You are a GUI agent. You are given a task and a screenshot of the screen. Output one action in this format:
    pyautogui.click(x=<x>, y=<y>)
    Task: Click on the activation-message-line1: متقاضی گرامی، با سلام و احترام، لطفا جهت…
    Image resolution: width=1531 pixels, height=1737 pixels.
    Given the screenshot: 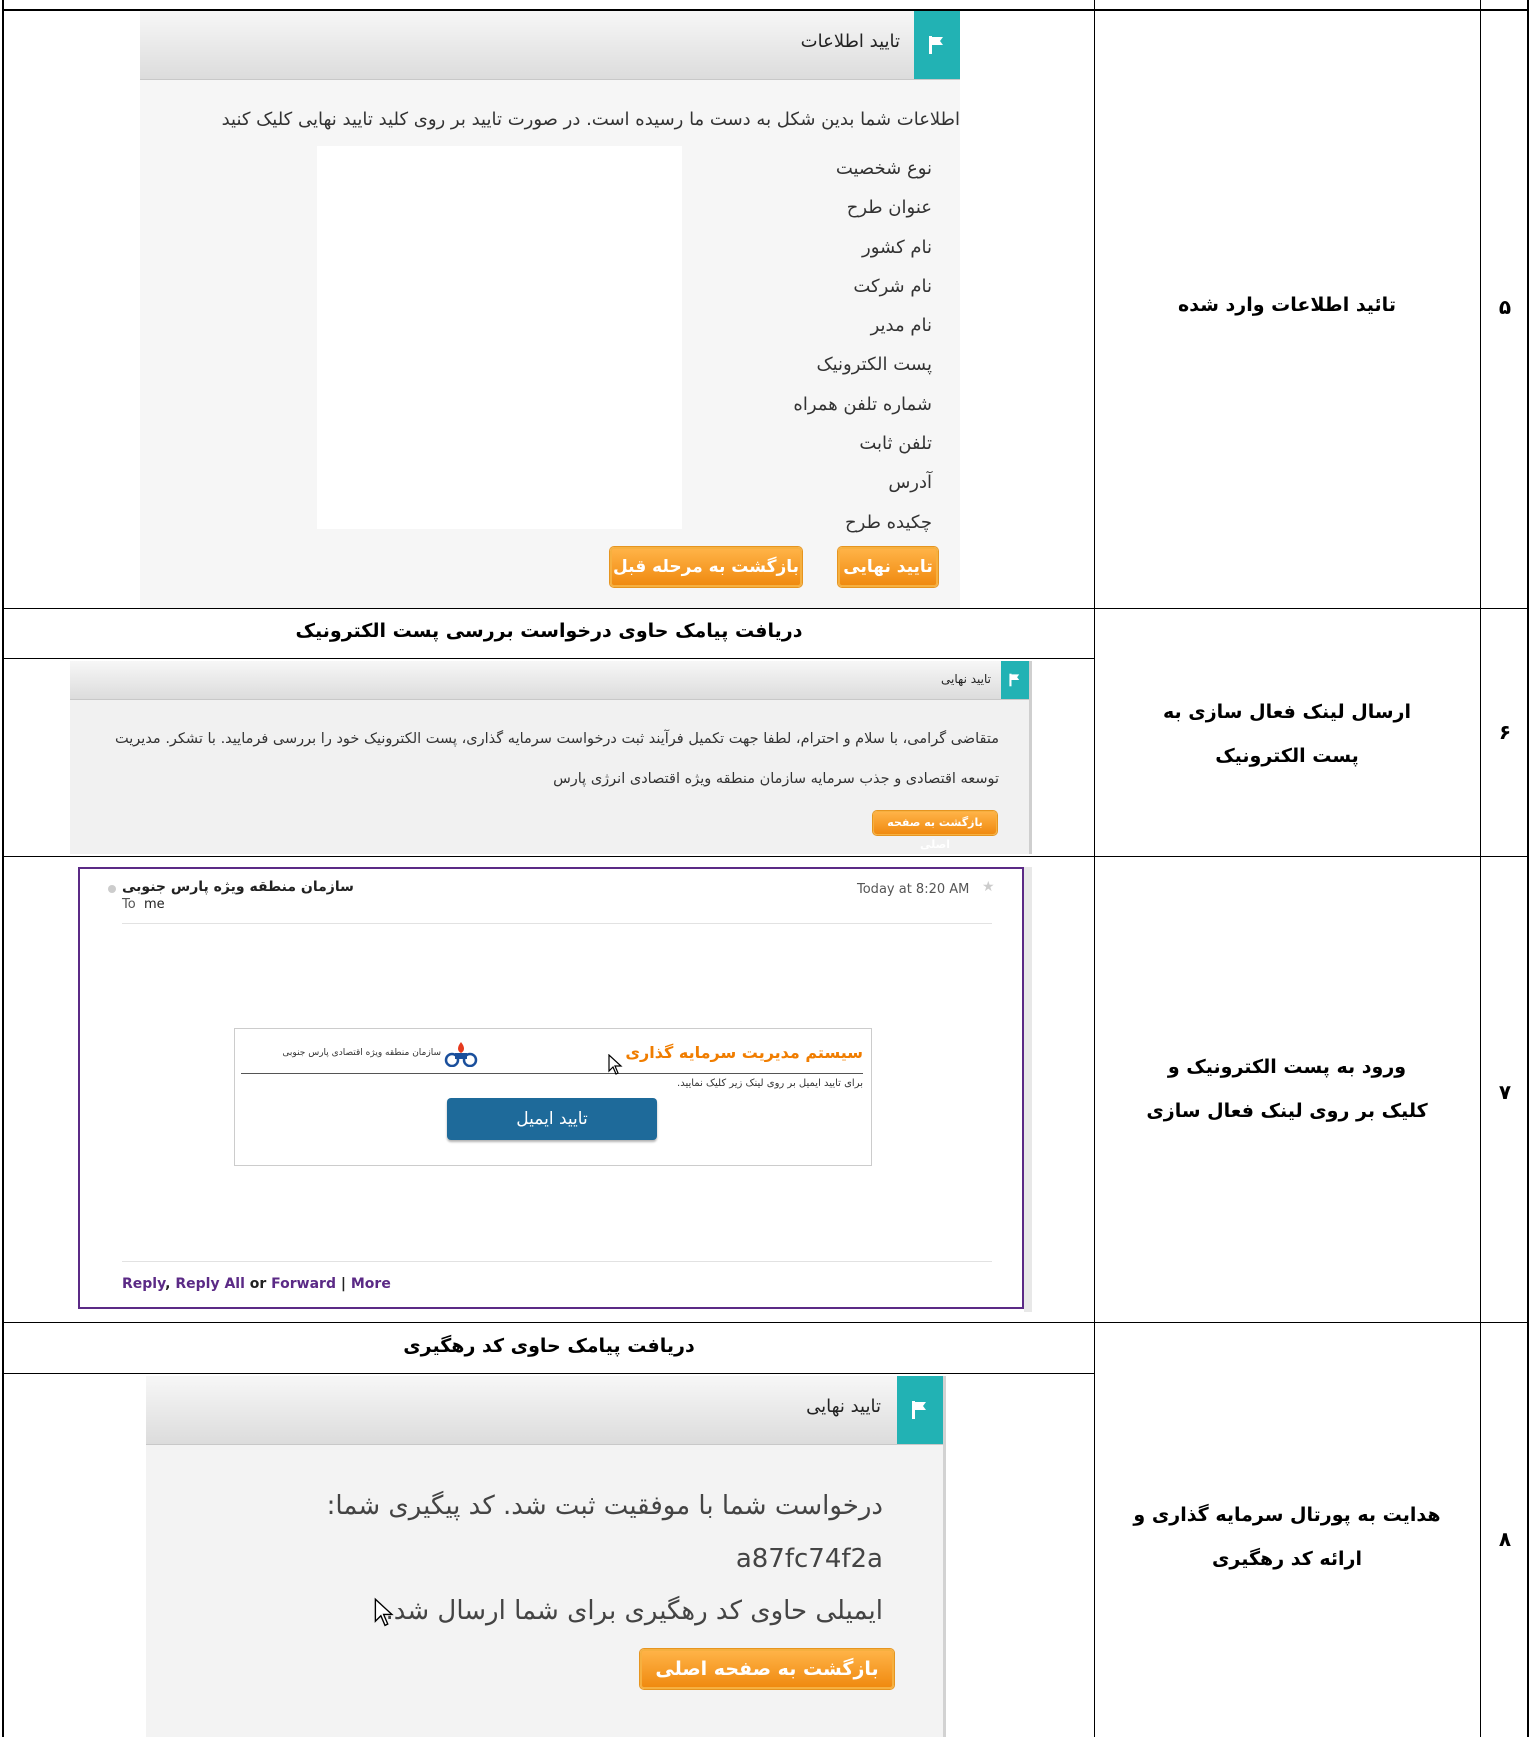 What is the action you would take?
    pyautogui.click(x=557, y=739)
    